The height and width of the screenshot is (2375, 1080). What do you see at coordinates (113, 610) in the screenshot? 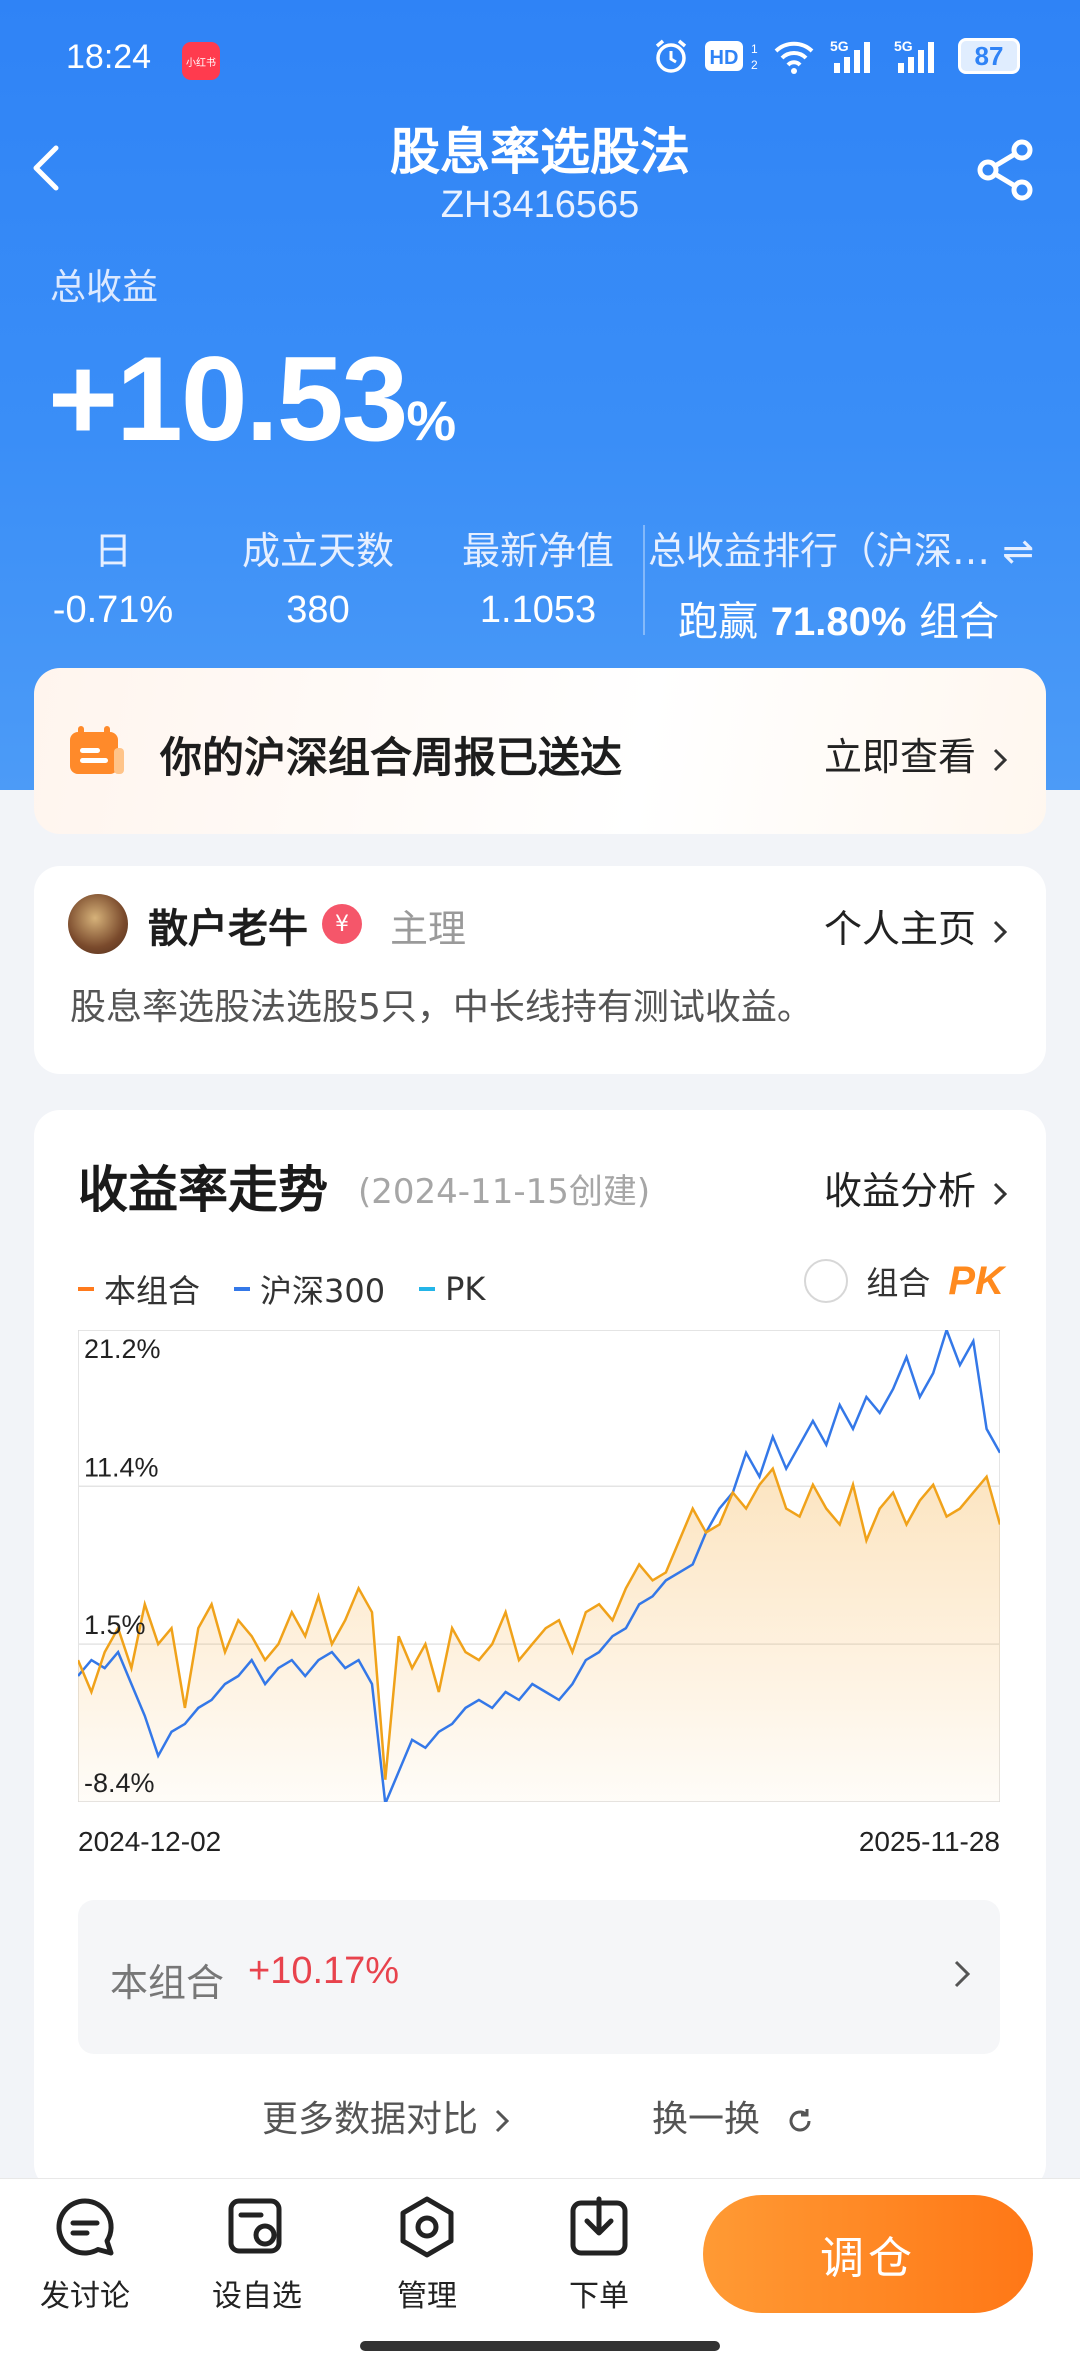
I see `stat-value: -0.71%` at bounding box center [113, 610].